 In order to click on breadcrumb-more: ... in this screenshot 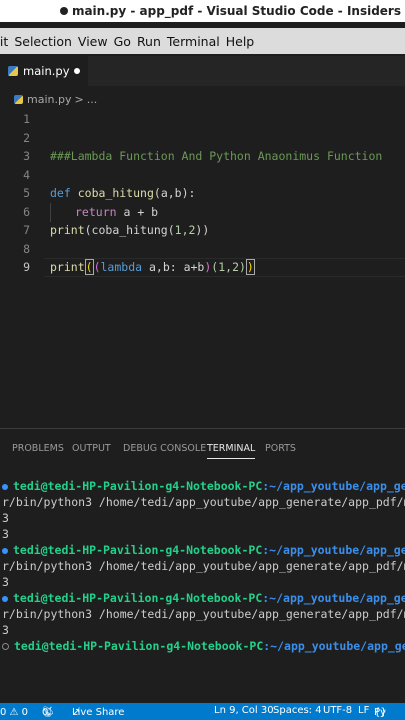, I will do `click(92, 99)`.